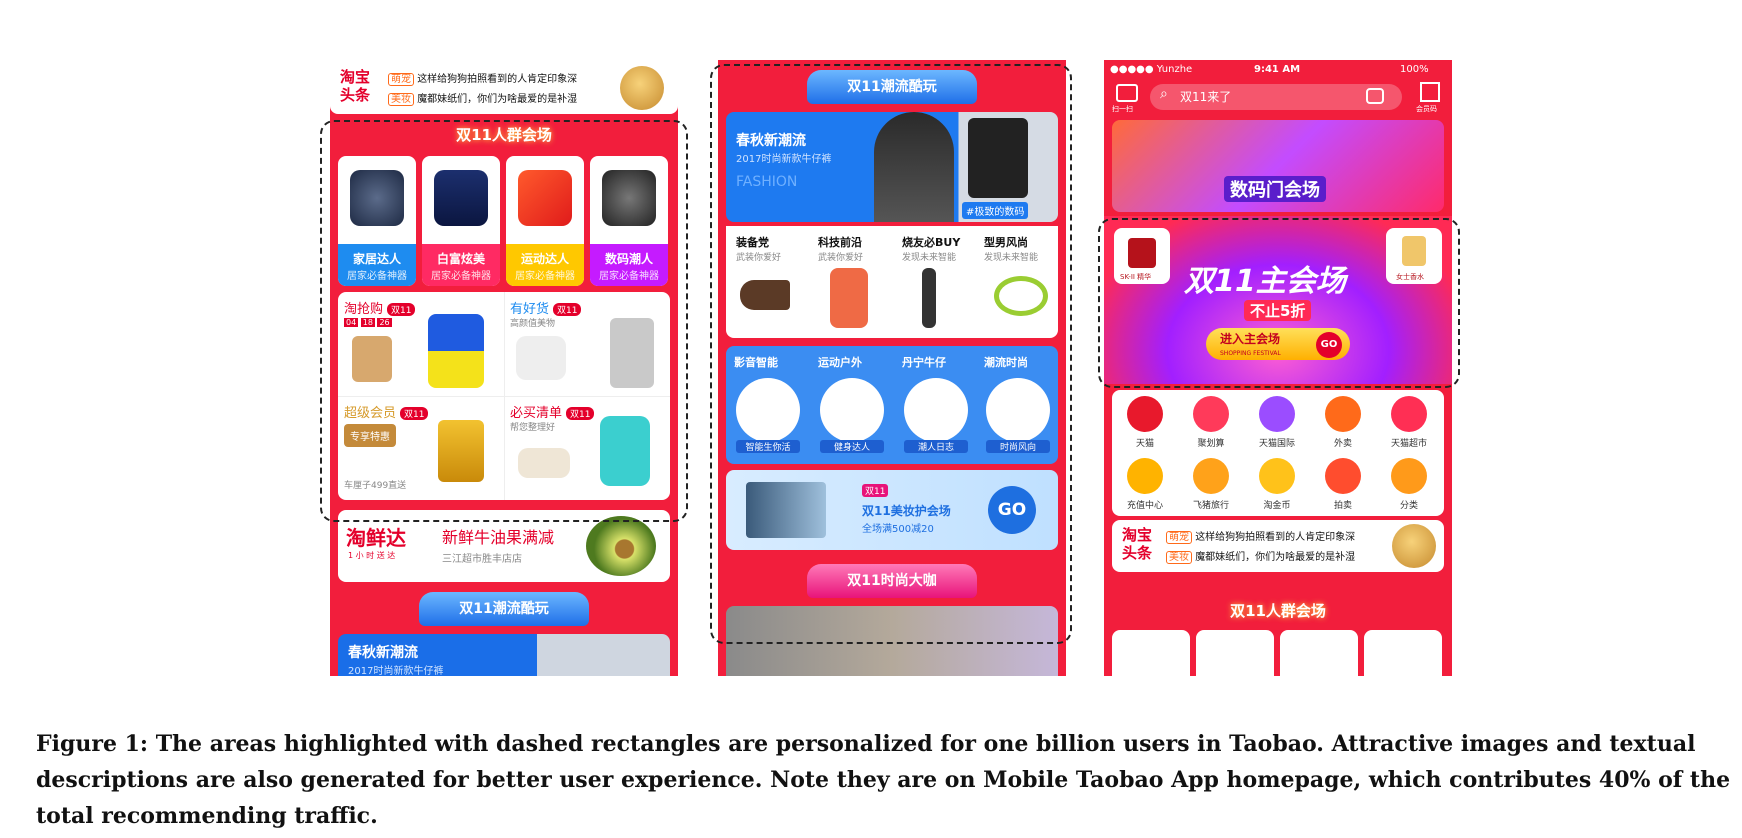  What do you see at coordinates (1408, 506) in the screenshot?
I see `shortcut-label: 分类` at bounding box center [1408, 506].